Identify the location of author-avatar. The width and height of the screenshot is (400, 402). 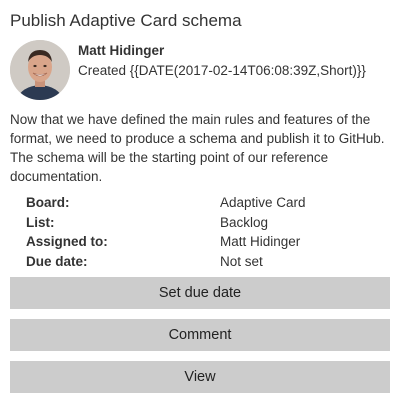
(40, 70).